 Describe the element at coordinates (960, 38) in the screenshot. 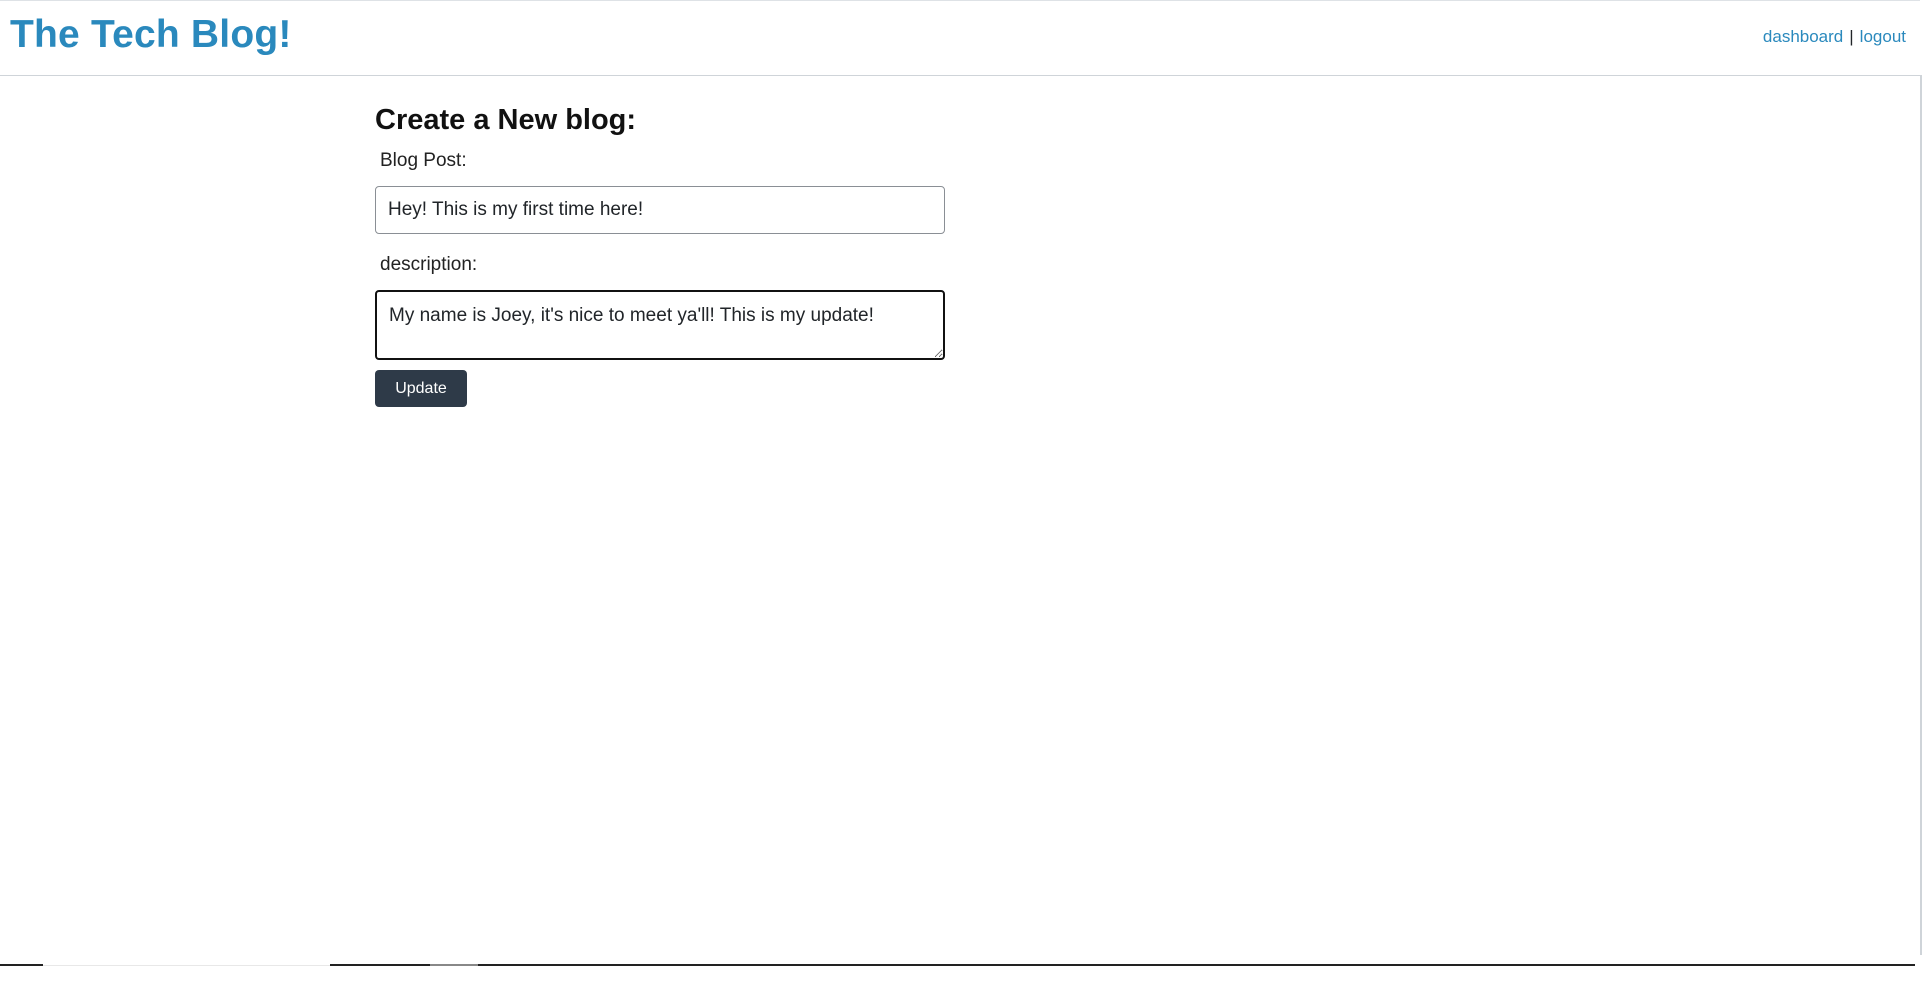

I see `top-navbar: The Tech Blog! dashboard | logout` at that location.